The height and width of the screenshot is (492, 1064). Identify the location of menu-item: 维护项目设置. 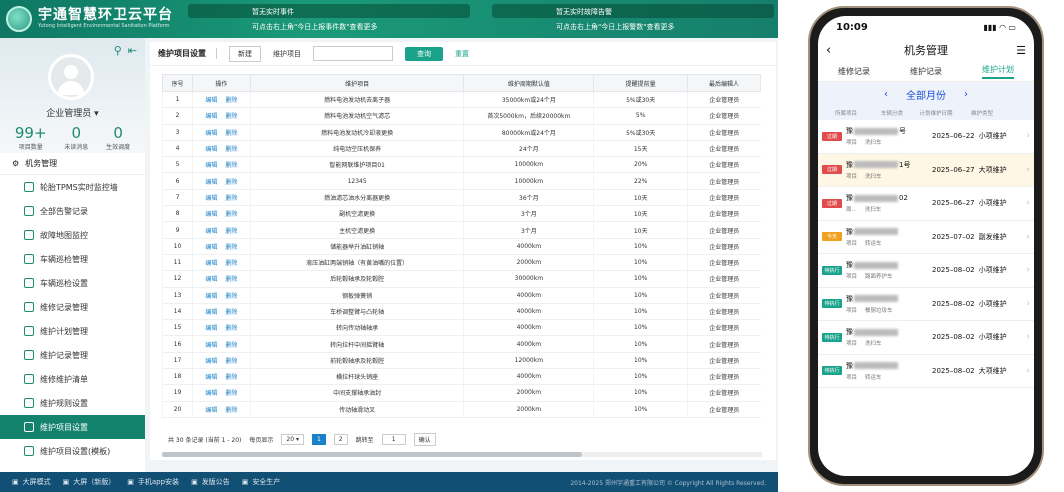
(72, 427).